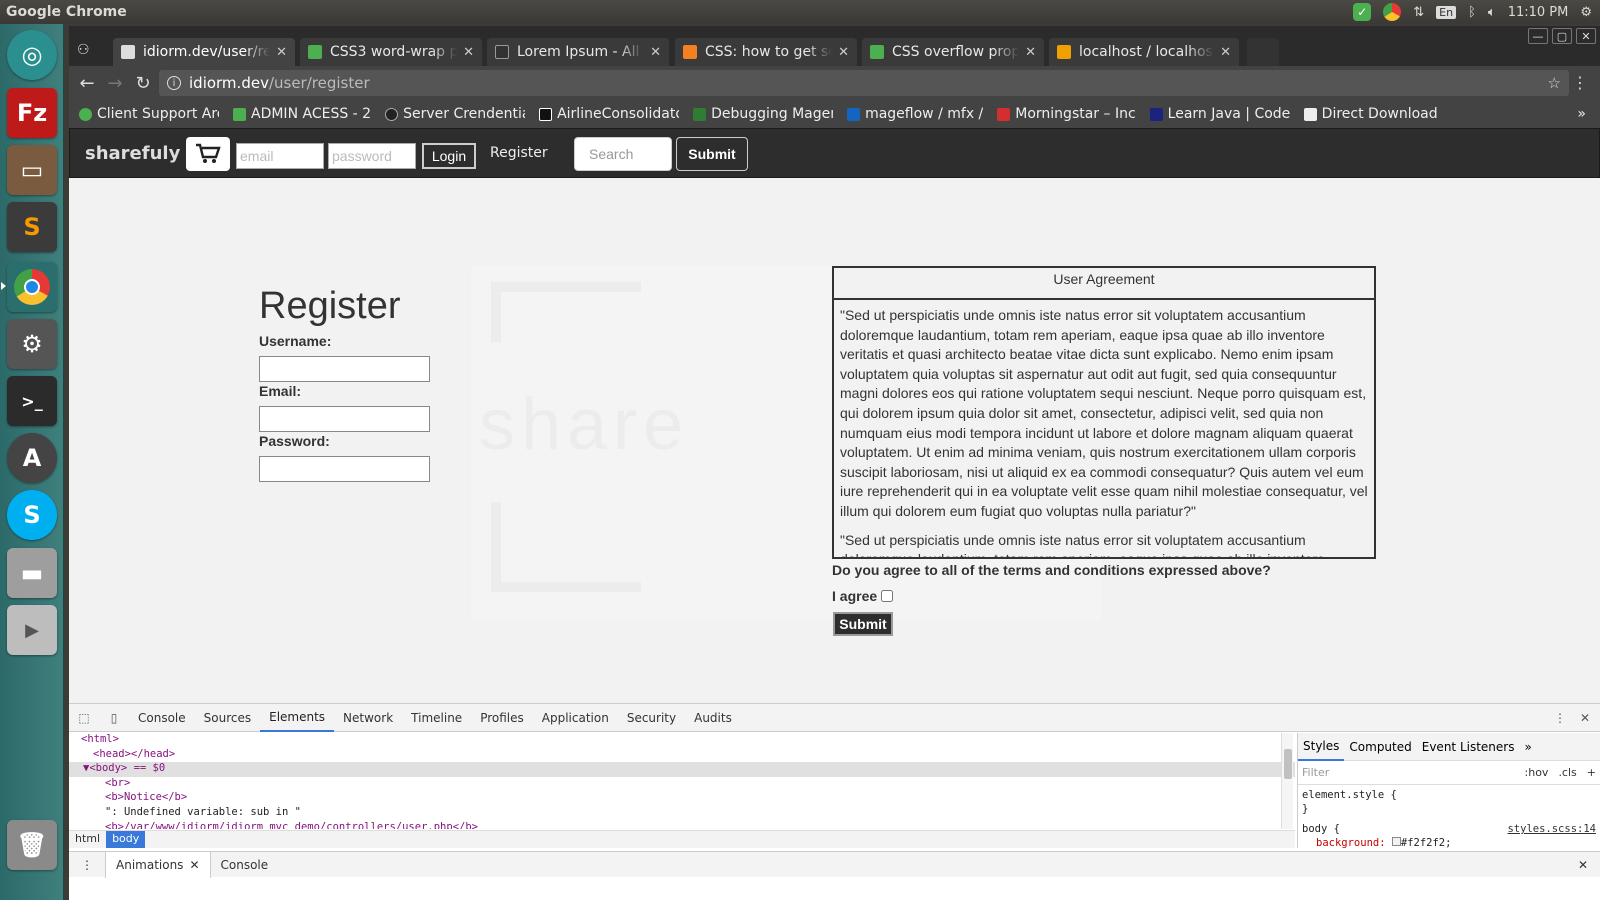  I want to click on search-input, so click(623, 154).